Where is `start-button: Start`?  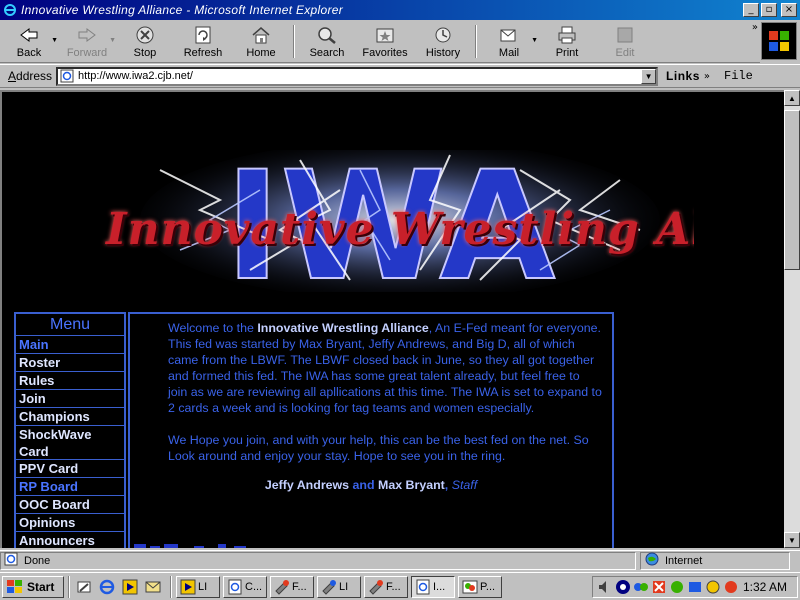 start-button: Start is located at coordinates (33, 586).